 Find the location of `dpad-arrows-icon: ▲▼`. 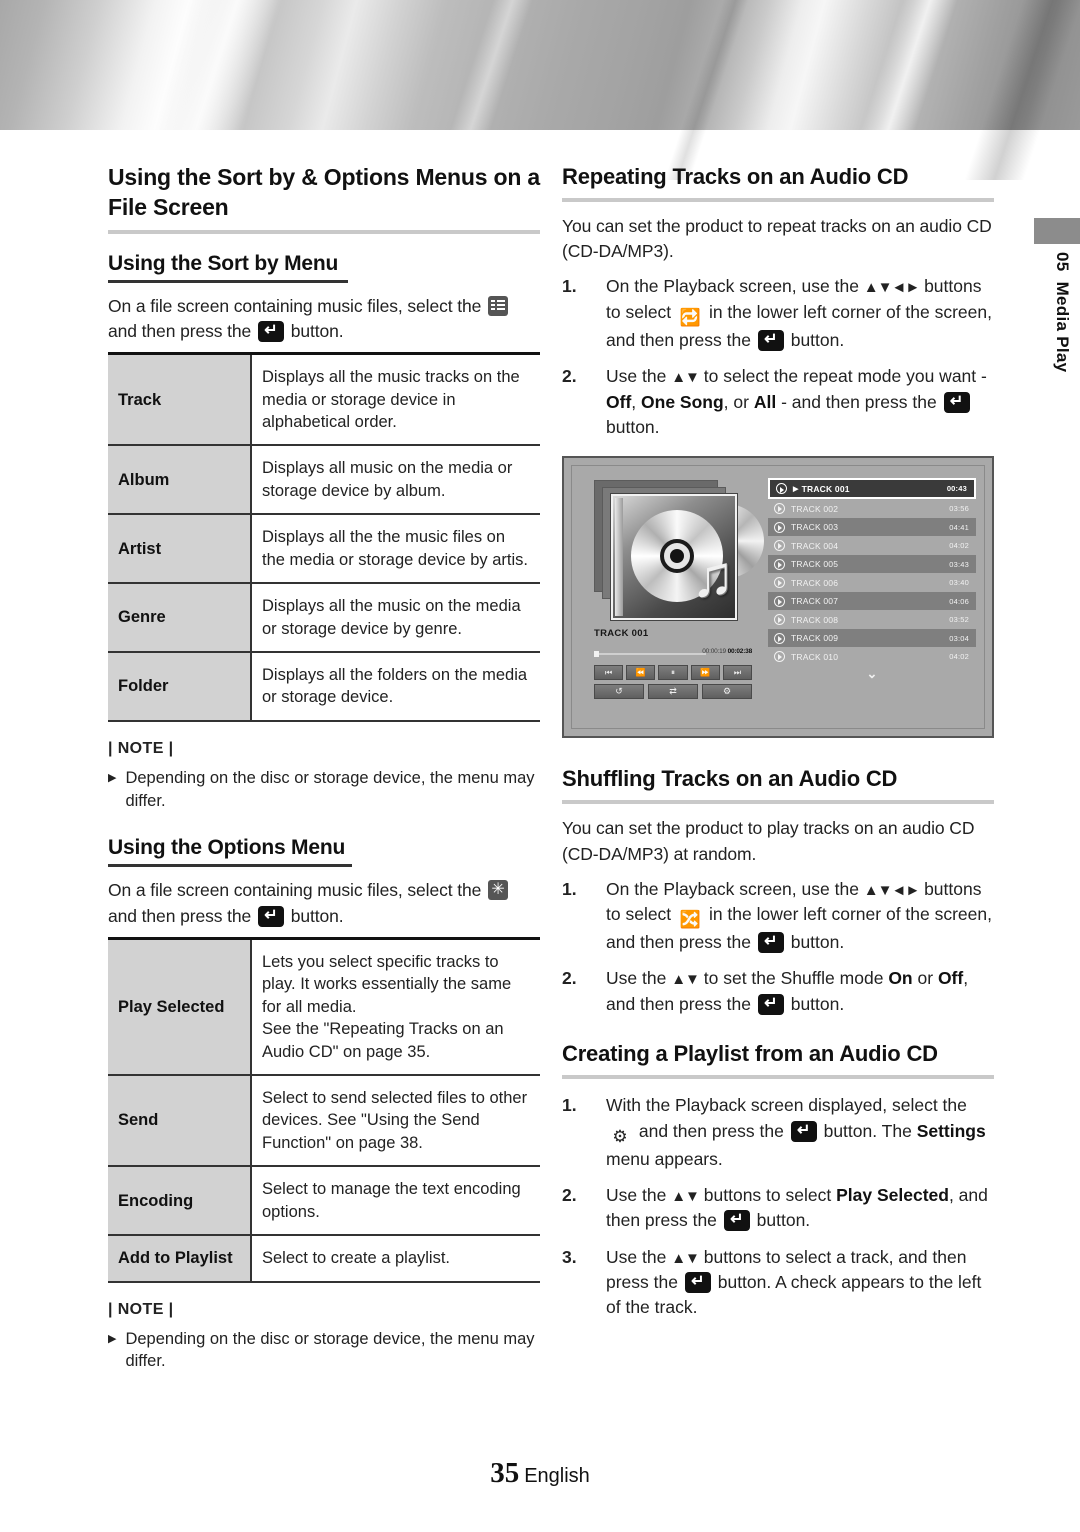

dpad-arrows-icon: ▲▼ is located at coordinates (685, 1196).